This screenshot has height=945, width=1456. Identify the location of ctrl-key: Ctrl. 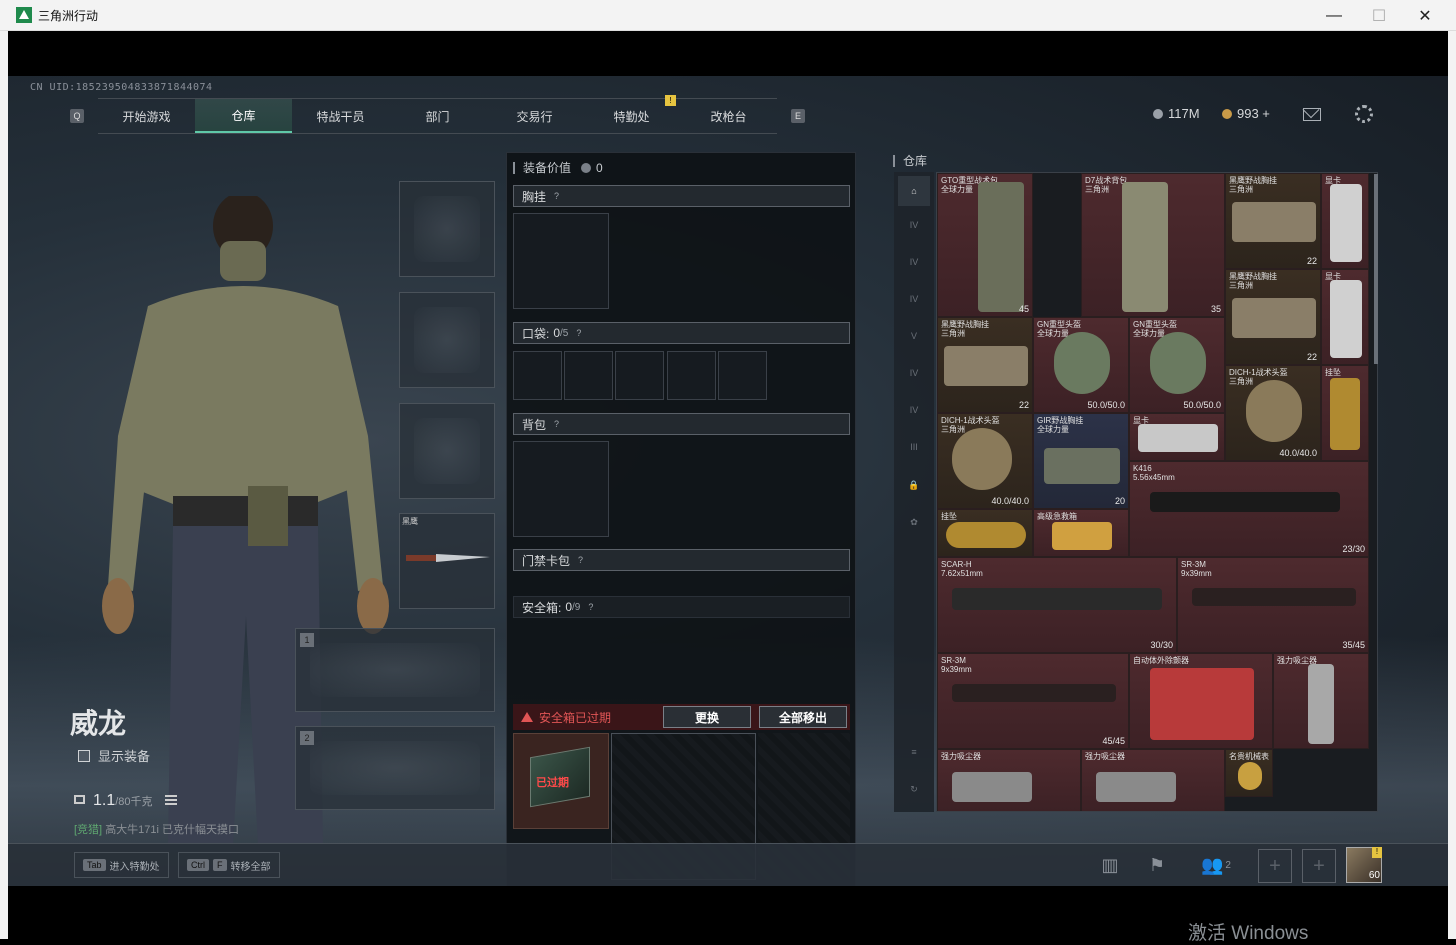
(198, 865).